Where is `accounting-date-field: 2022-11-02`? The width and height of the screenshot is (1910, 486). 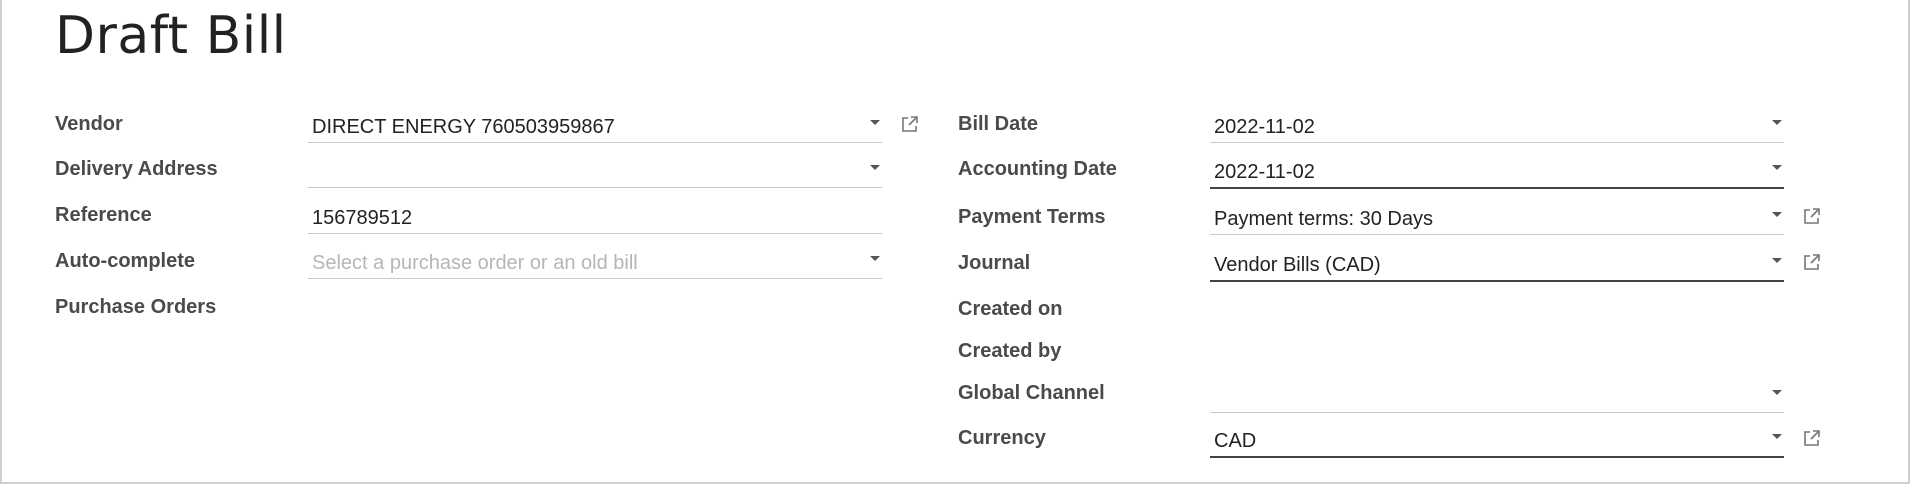
accounting-date-field: 2022-11-02 is located at coordinates (1497, 173).